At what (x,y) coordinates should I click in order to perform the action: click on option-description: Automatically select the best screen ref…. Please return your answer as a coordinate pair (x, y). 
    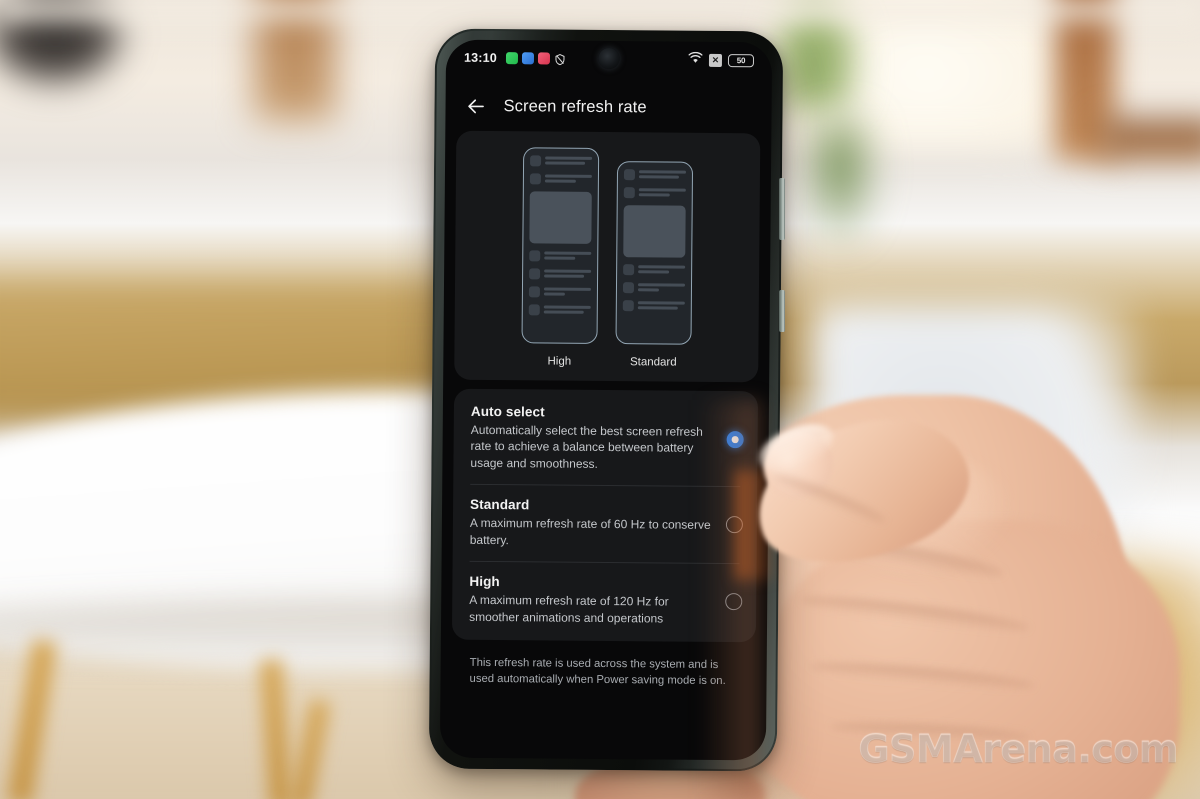
    Looking at the image, I should click on (586, 446).